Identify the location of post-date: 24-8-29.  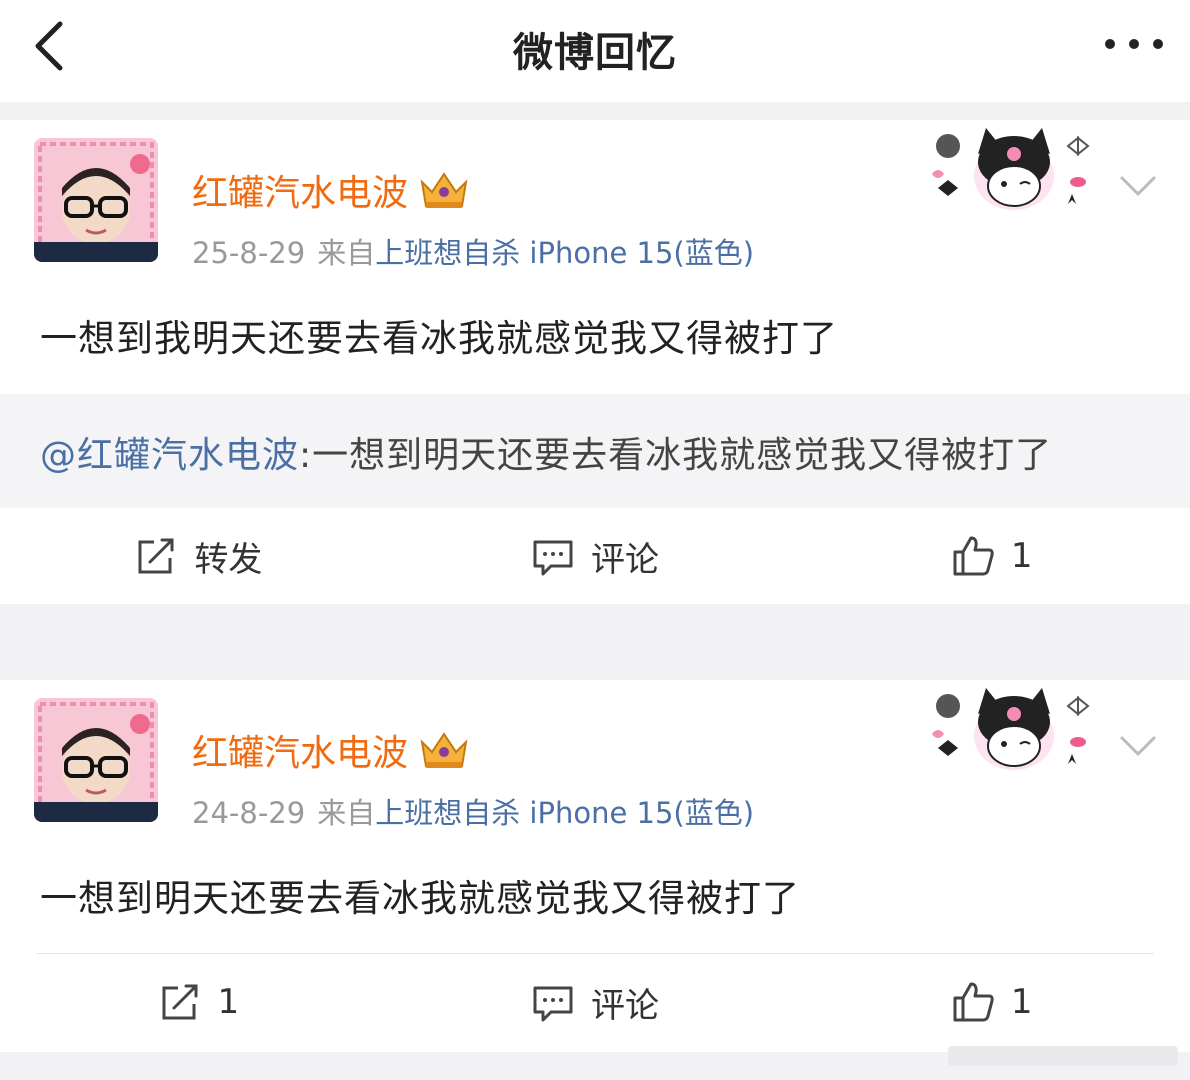
(249, 813).